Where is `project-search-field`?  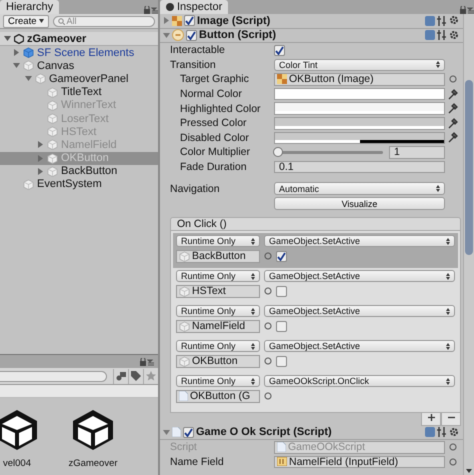 project-search-field is located at coordinates (53, 376).